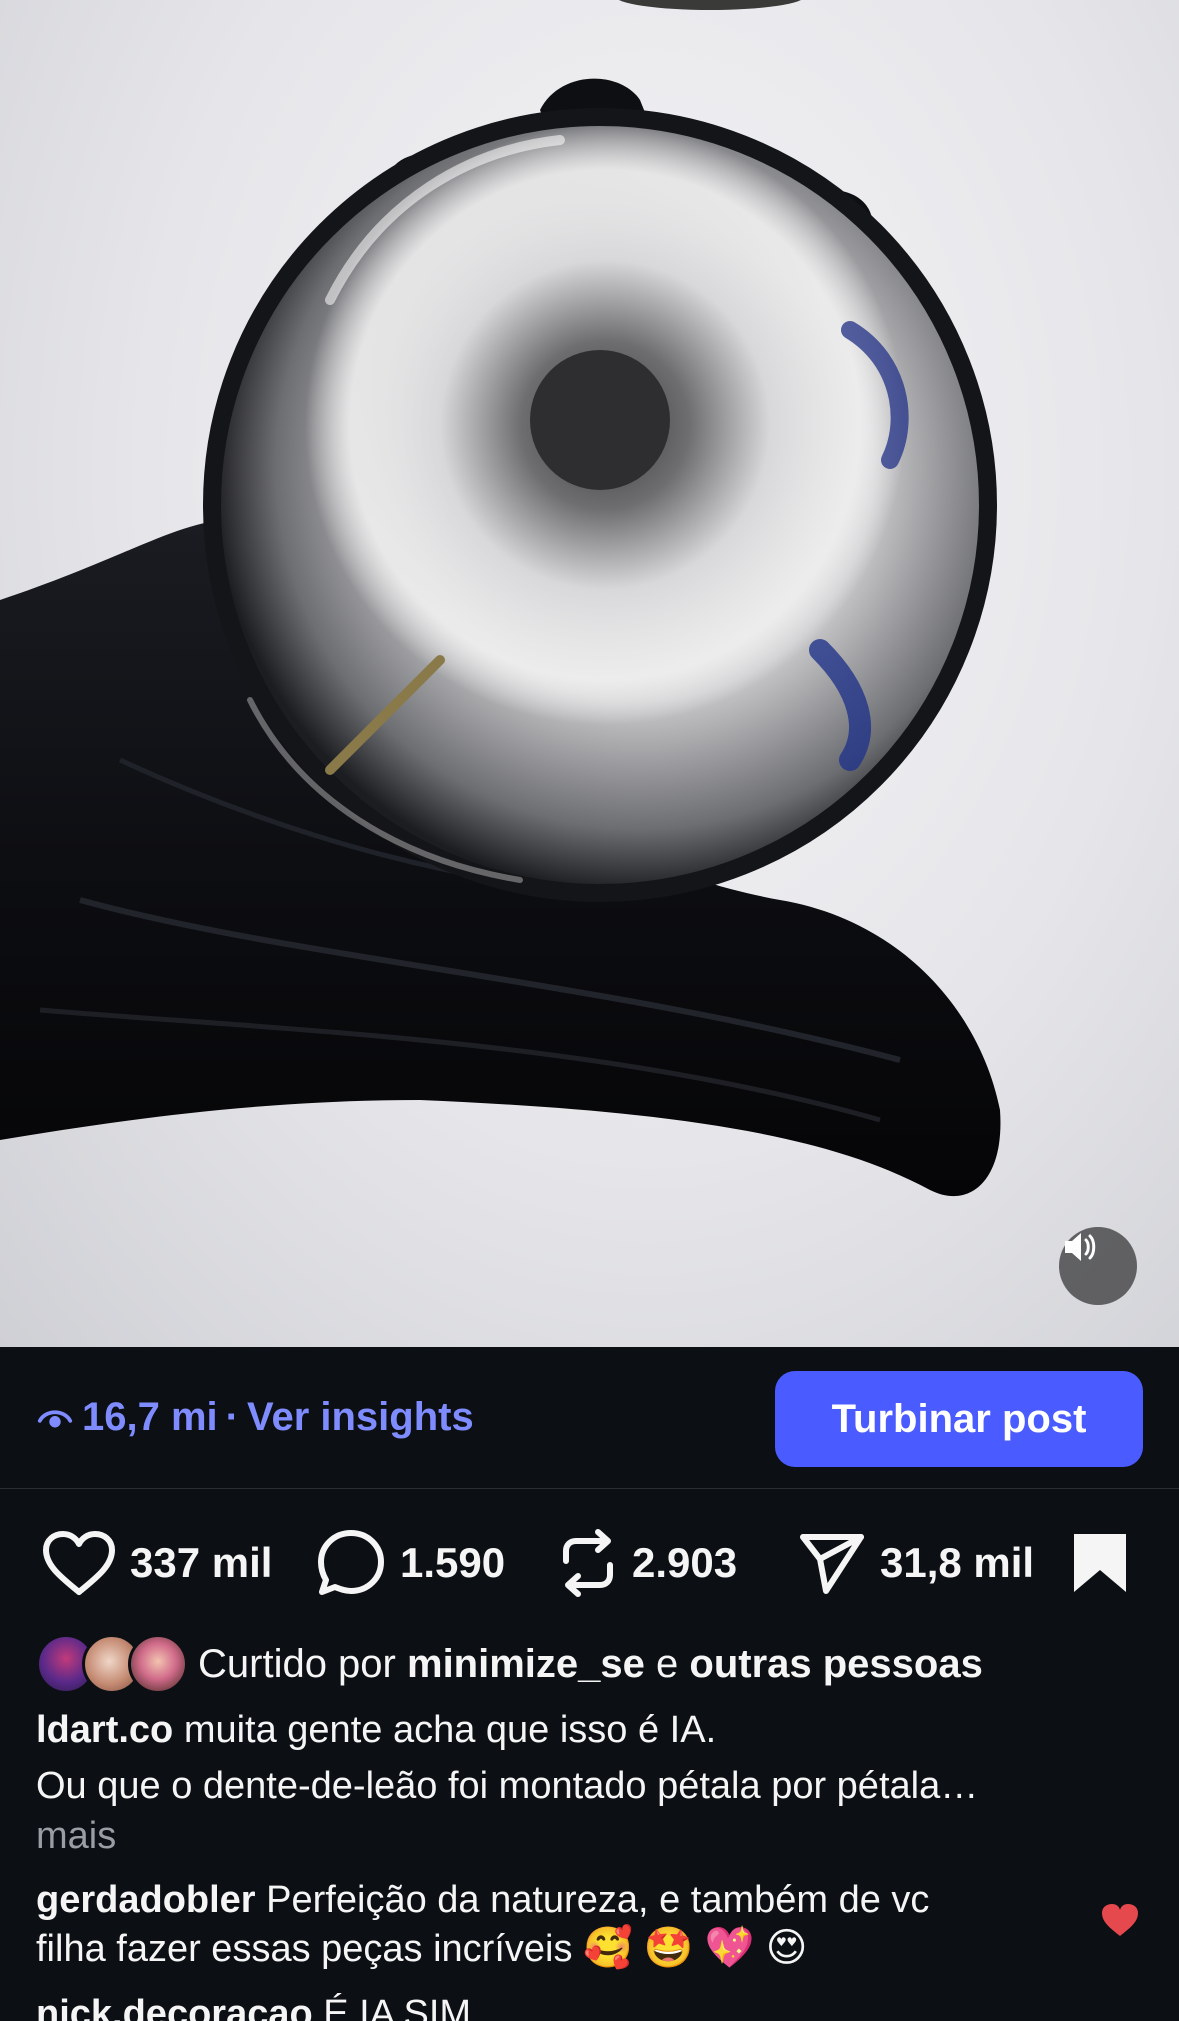 The height and width of the screenshot is (2021, 1179). Describe the element at coordinates (685, 1562) in the screenshot. I see `reposts-count: 2.903` at that location.